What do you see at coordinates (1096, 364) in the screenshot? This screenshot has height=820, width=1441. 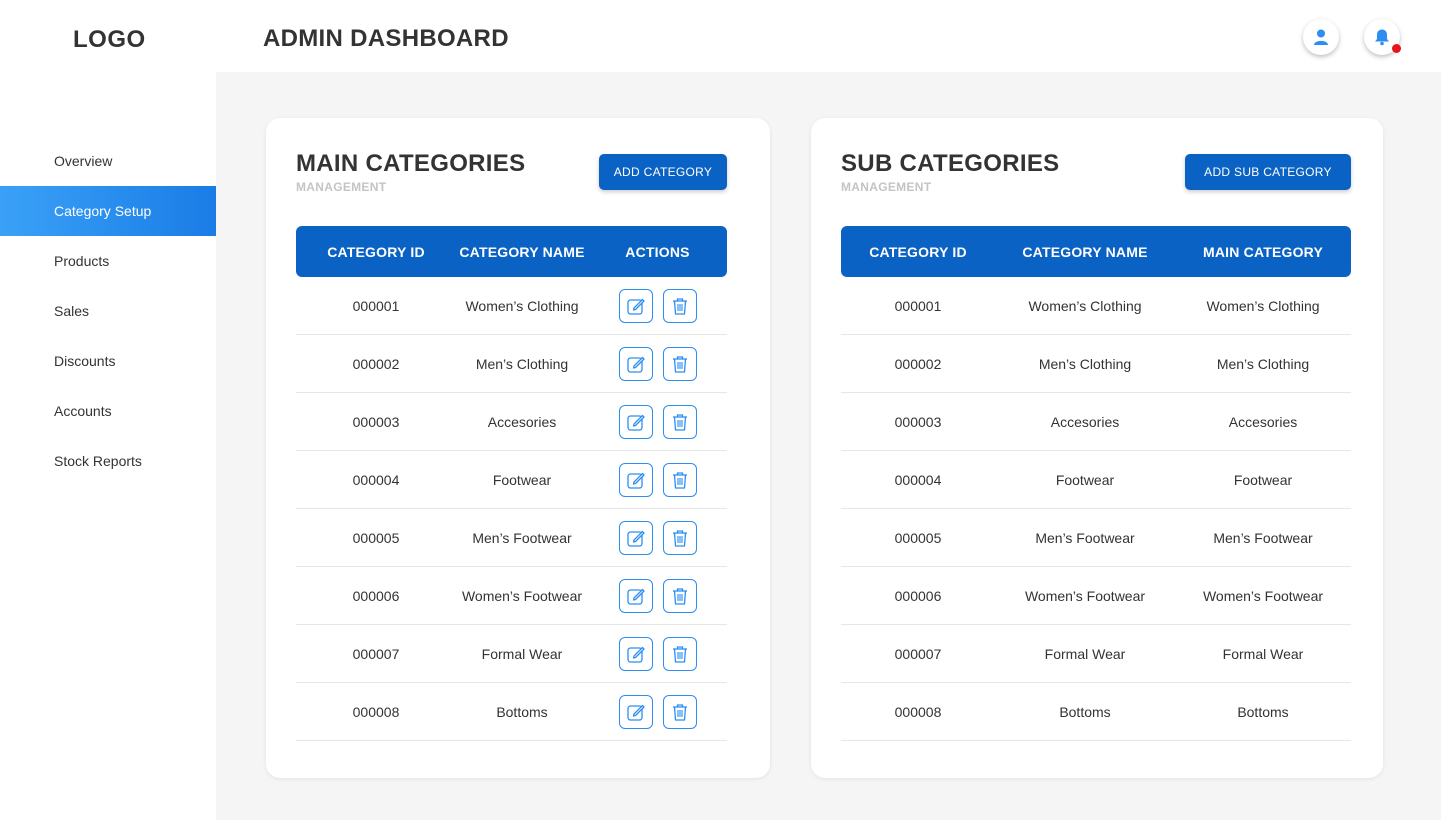 I see `table-row: 000002 Men’s Clothing Men’s Clothing` at bounding box center [1096, 364].